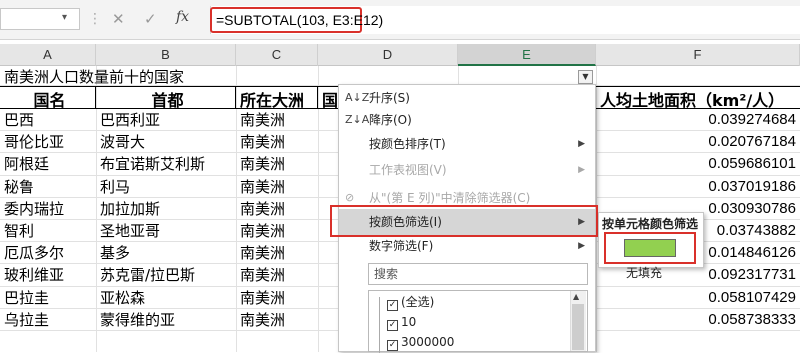 Image resolution: width=800 pixels, height=353 pixels. I want to click on sort-ascending-item: A↓Z 升序(S), so click(467, 98).